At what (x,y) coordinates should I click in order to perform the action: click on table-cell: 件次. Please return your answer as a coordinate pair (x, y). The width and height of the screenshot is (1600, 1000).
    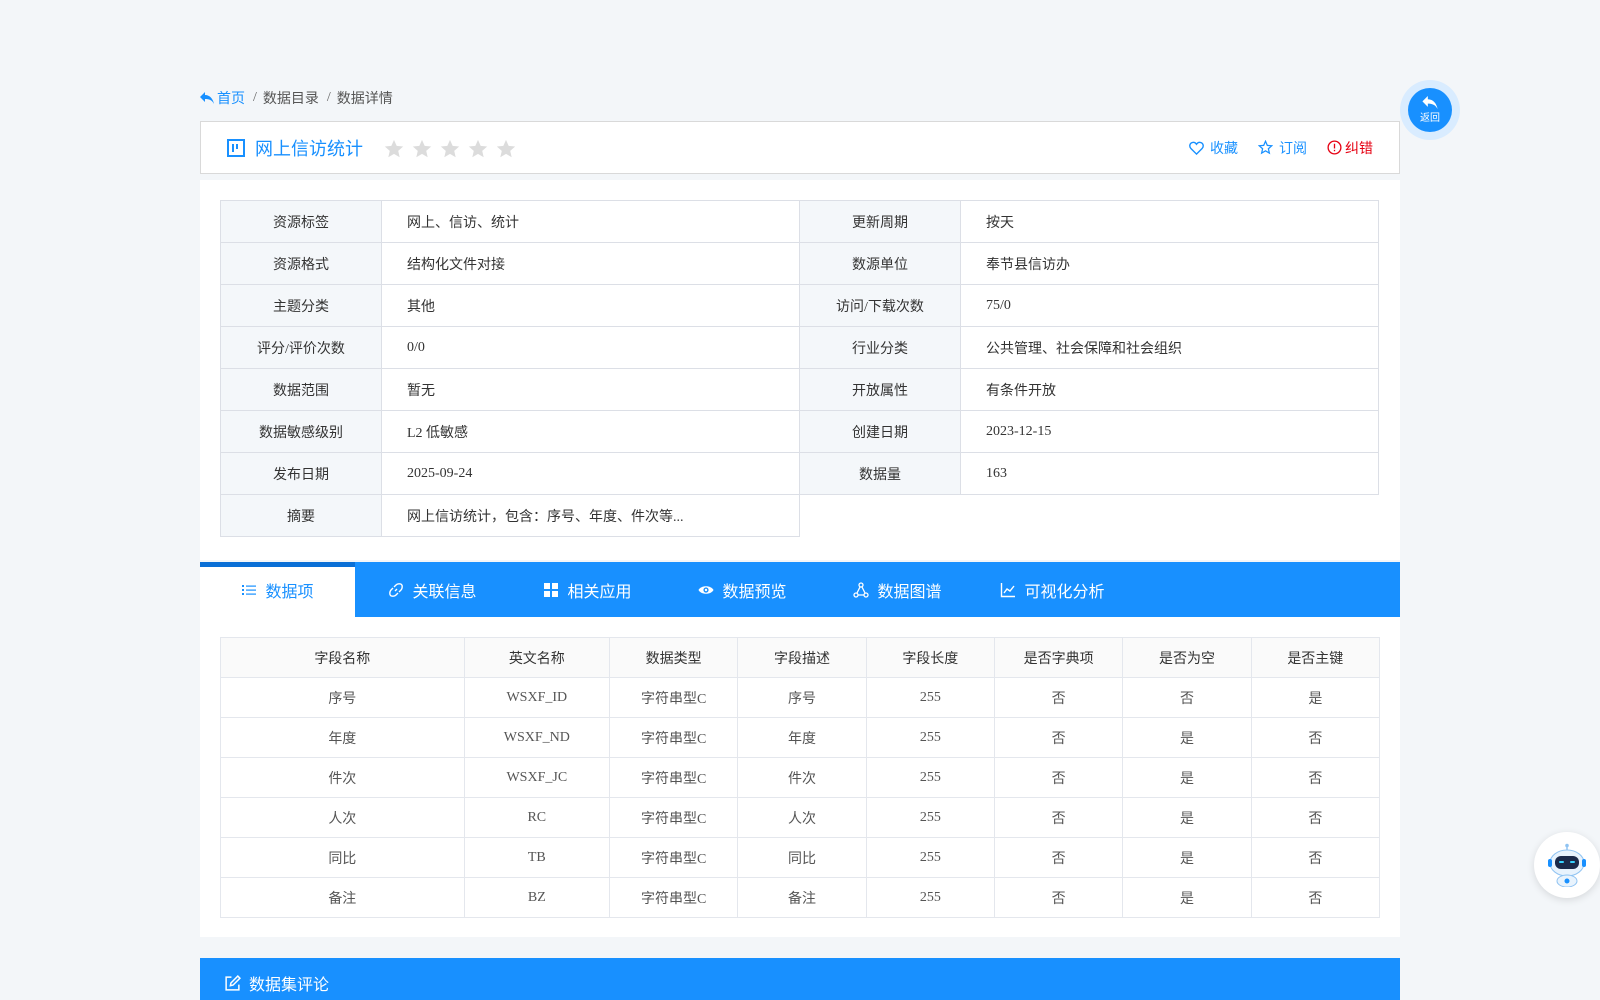
    Looking at the image, I should click on (342, 777).